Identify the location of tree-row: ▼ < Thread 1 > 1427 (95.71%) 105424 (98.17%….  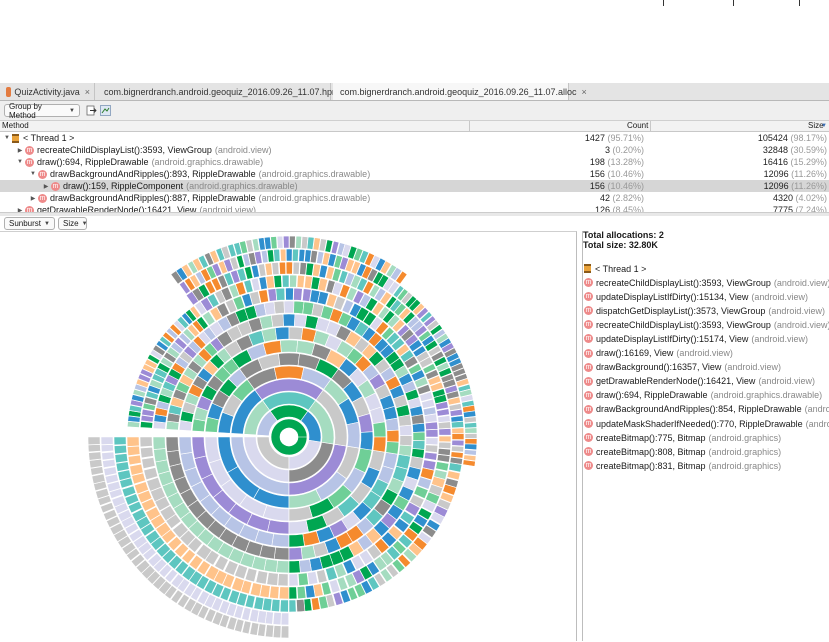
(414, 138).